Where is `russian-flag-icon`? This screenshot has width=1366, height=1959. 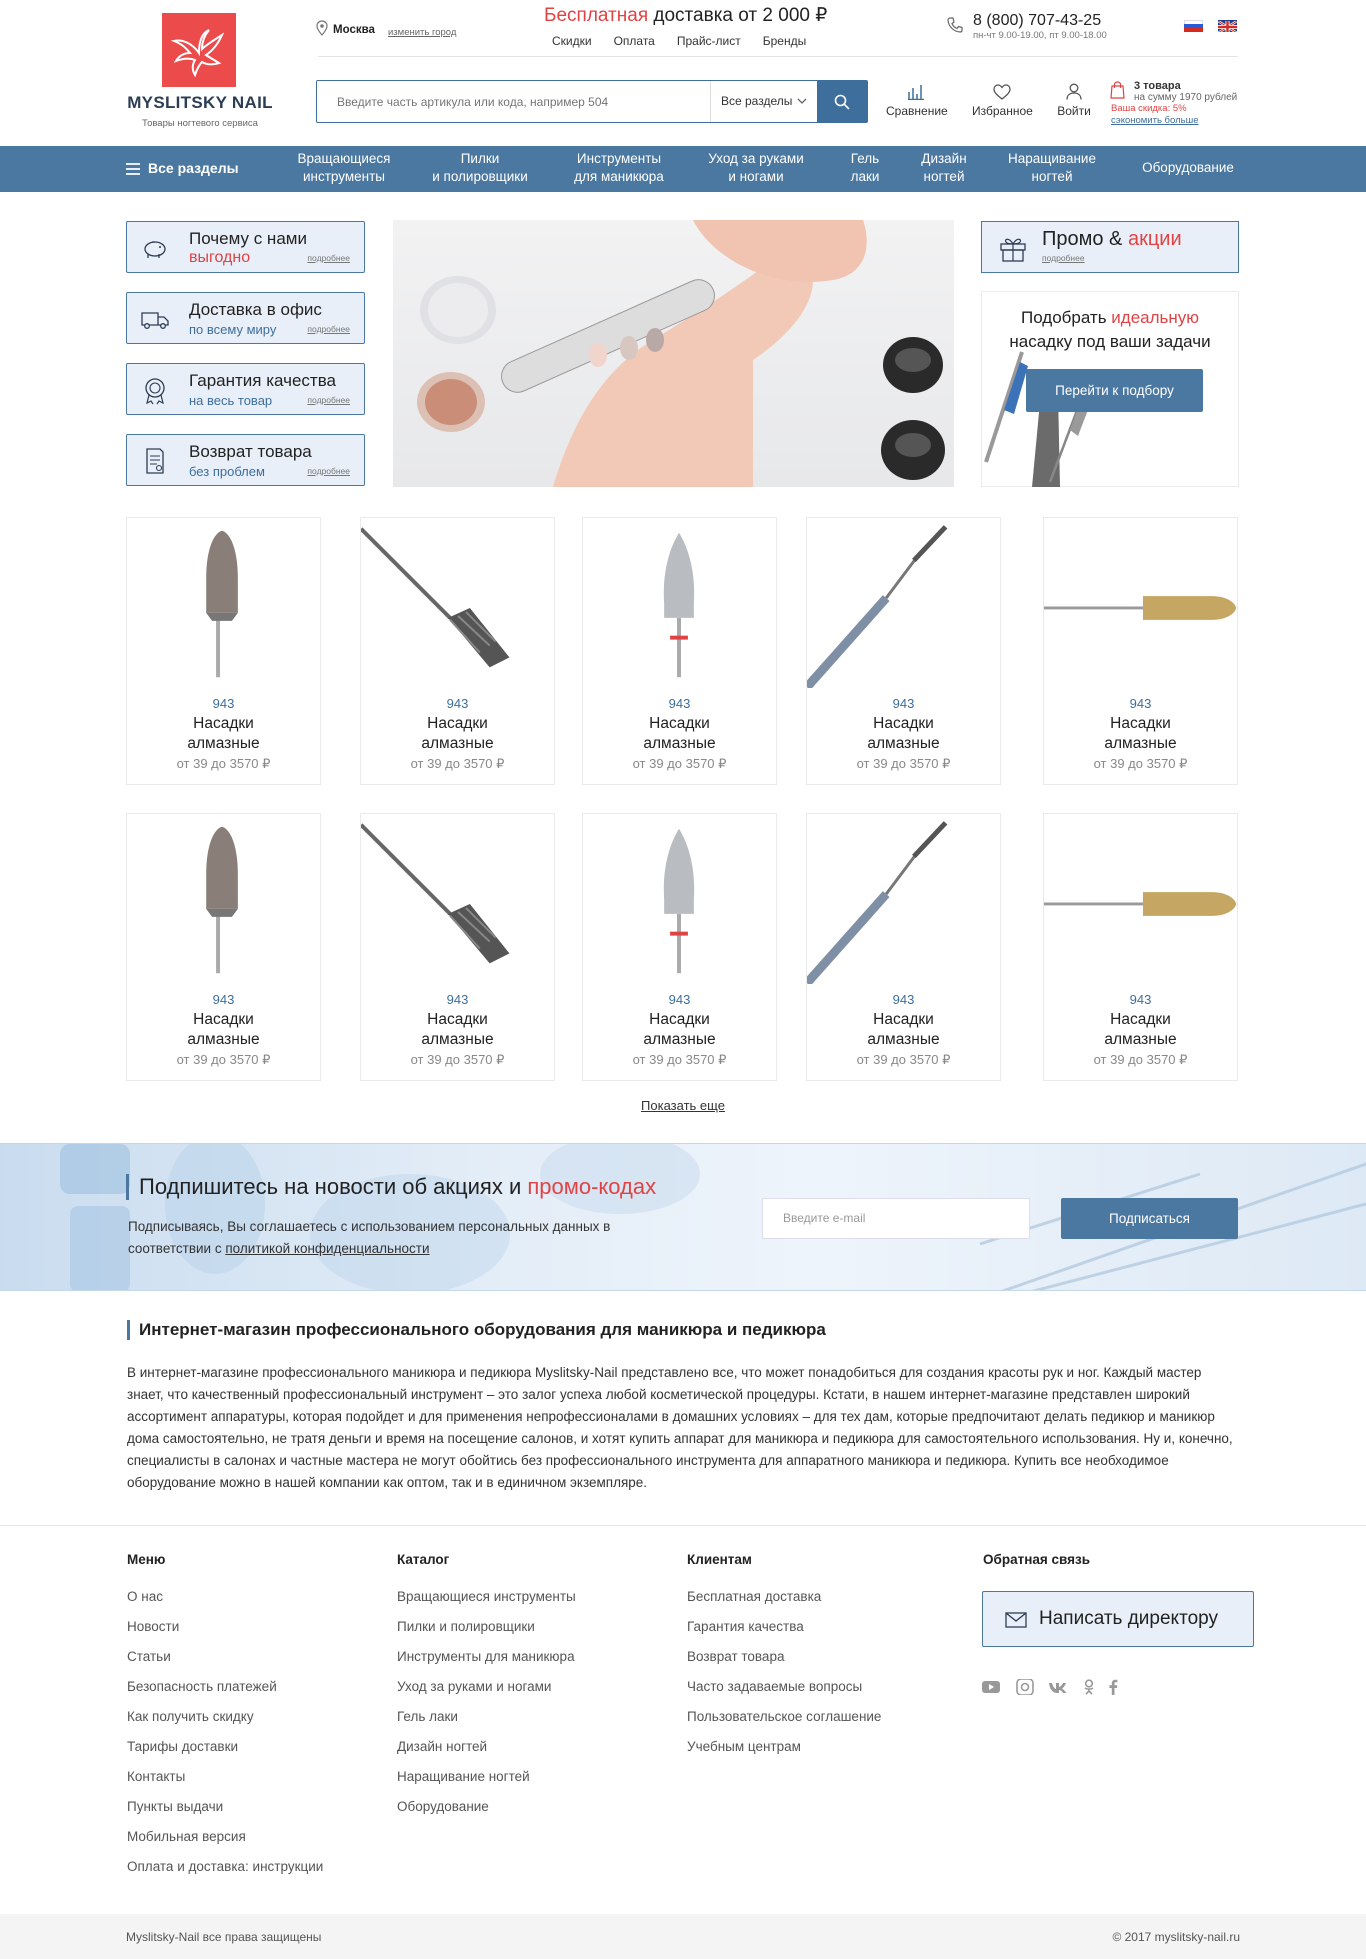 russian-flag-icon is located at coordinates (1193, 26).